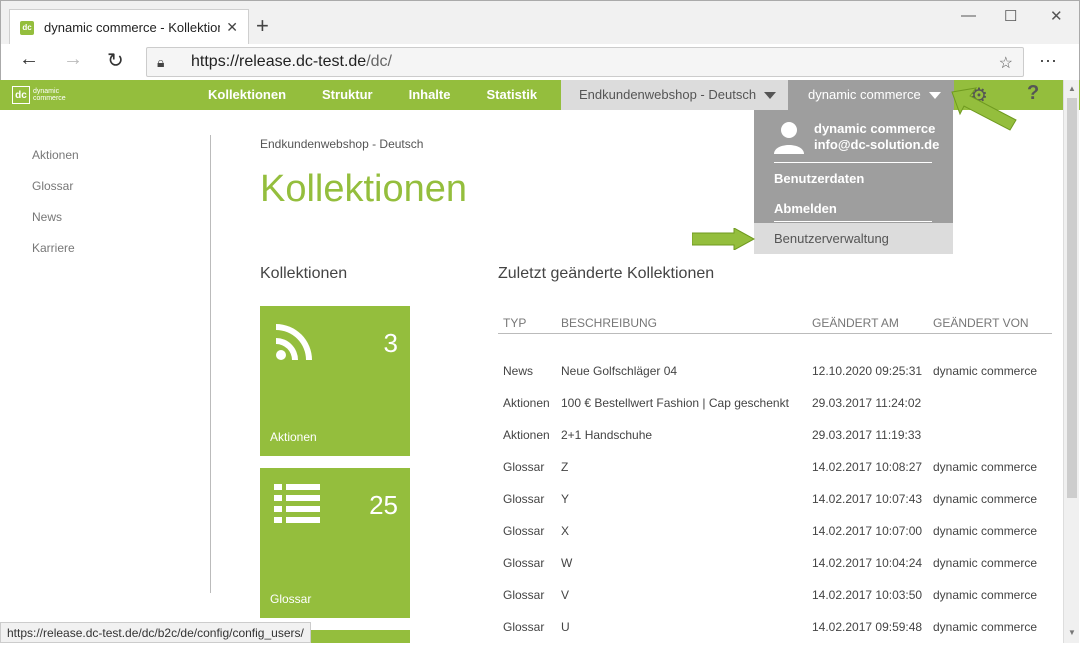 The width and height of the screenshot is (1080, 652). Describe the element at coordinates (514, 323) in the screenshot. I see `col-typ: TYP` at that location.